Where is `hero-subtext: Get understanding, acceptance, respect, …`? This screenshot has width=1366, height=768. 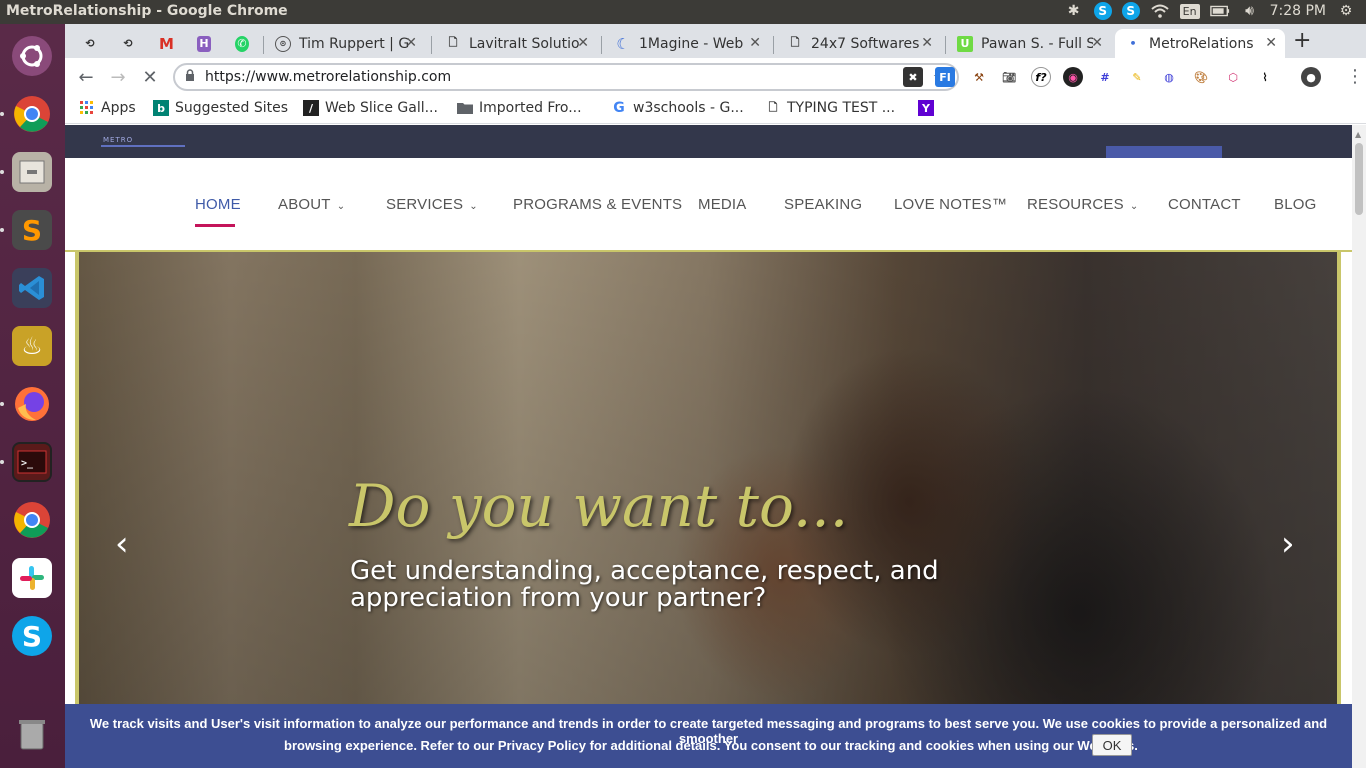
hero-subtext: Get understanding, acceptance, respect, … is located at coordinates (644, 584).